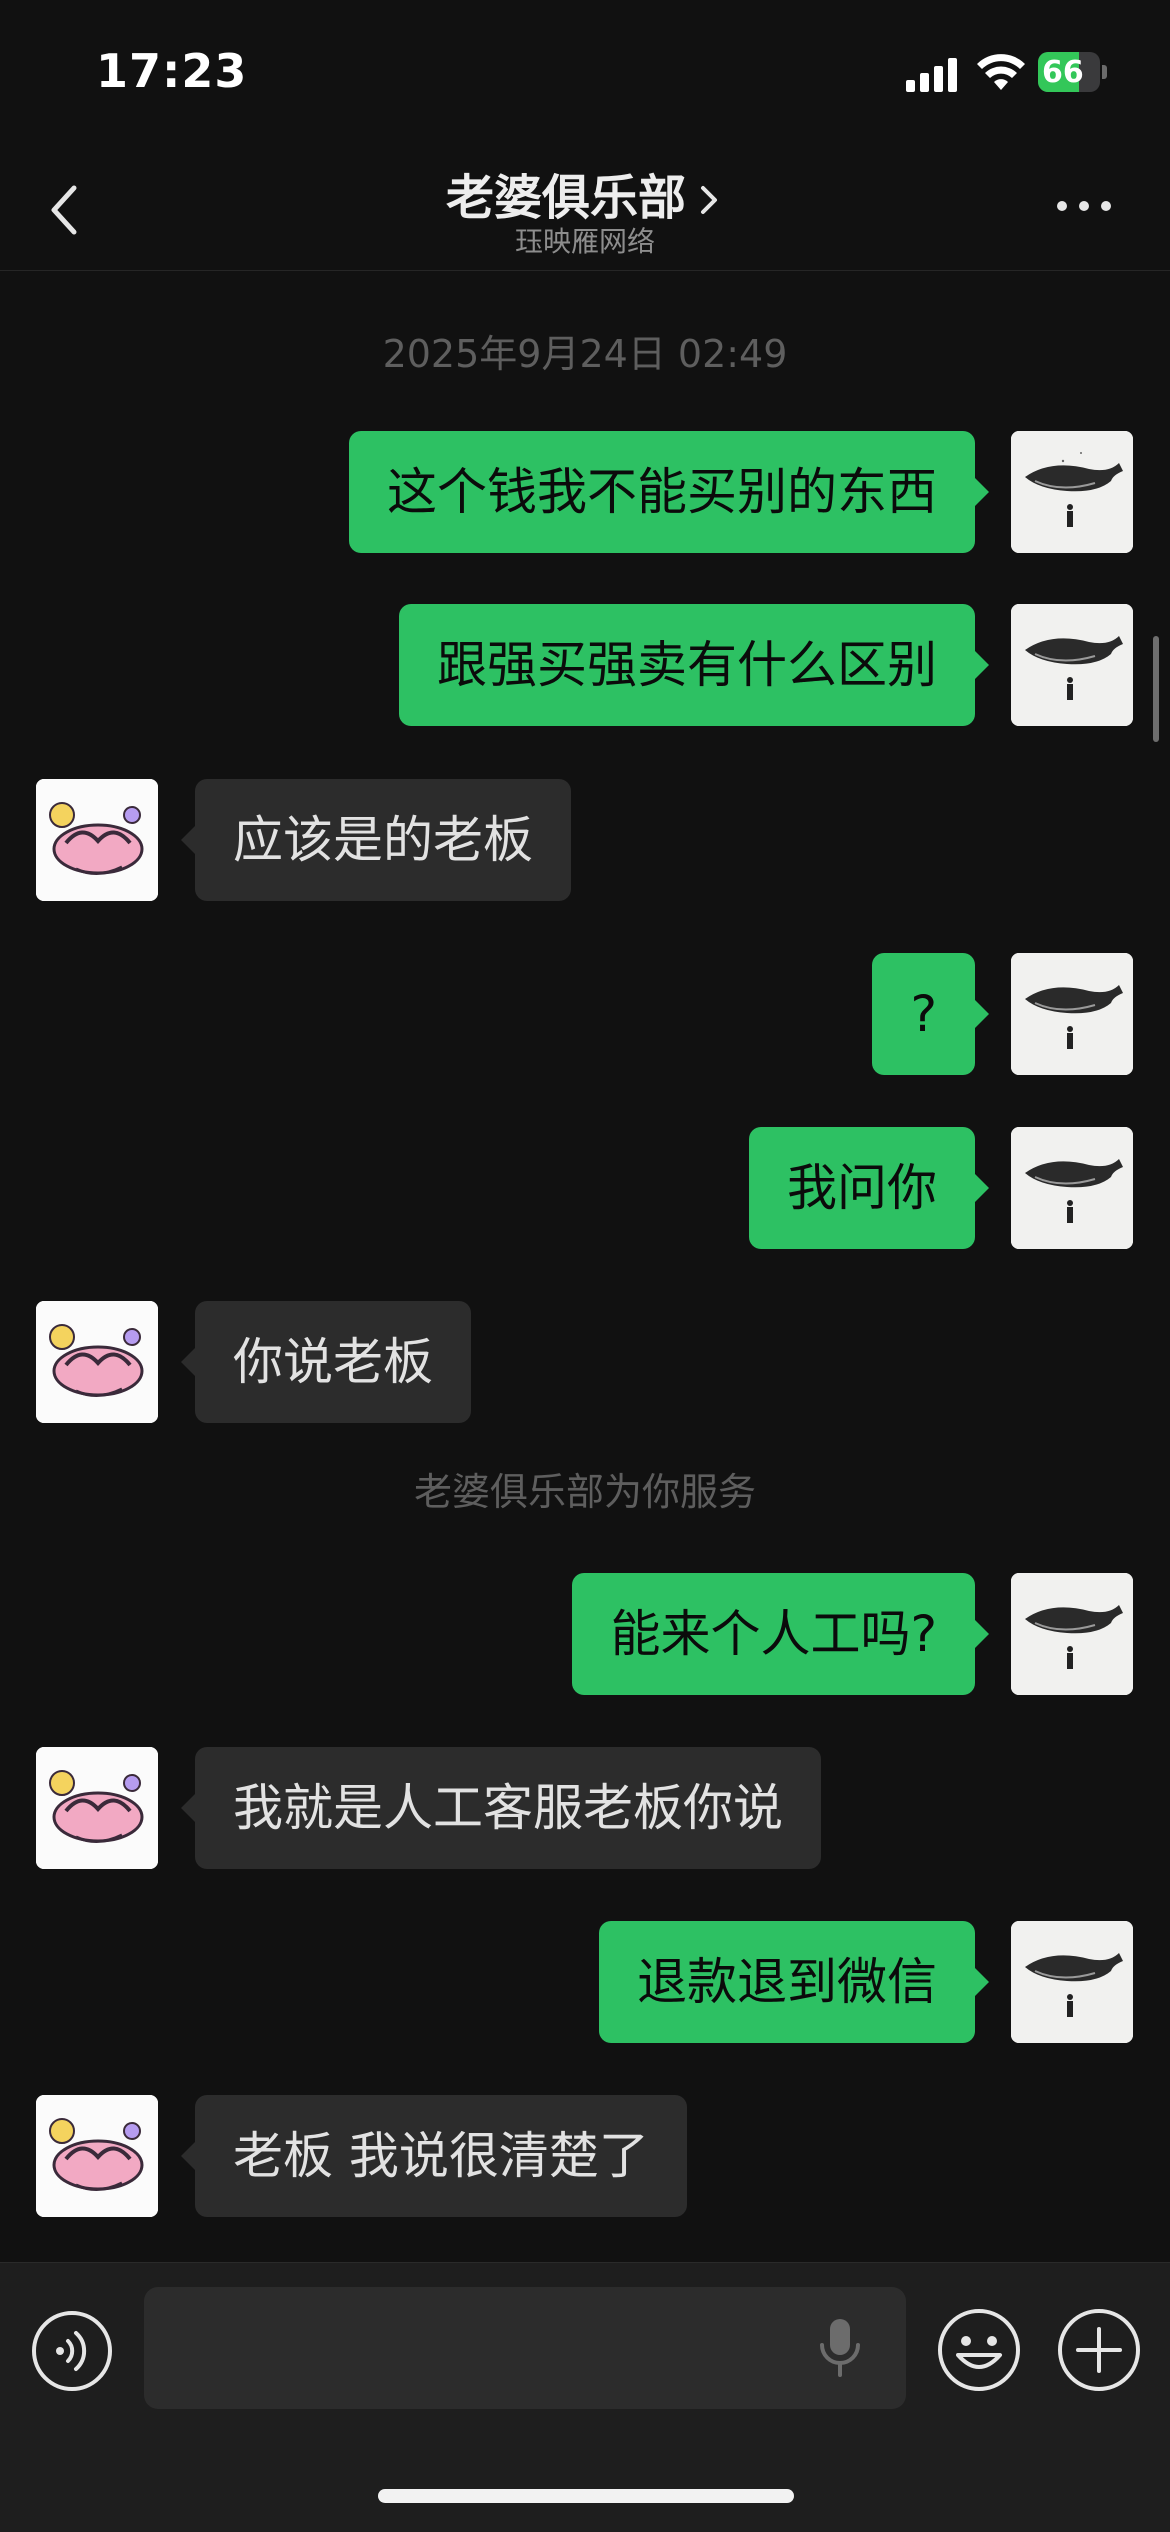 This screenshot has height=2532, width=1170. What do you see at coordinates (930, 1014) in the screenshot?
I see `message-bubble-outgoing: ?` at bounding box center [930, 1014].